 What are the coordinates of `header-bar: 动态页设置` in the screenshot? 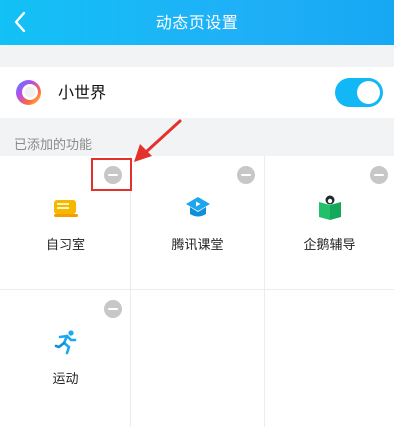 It's located at (197, 22).